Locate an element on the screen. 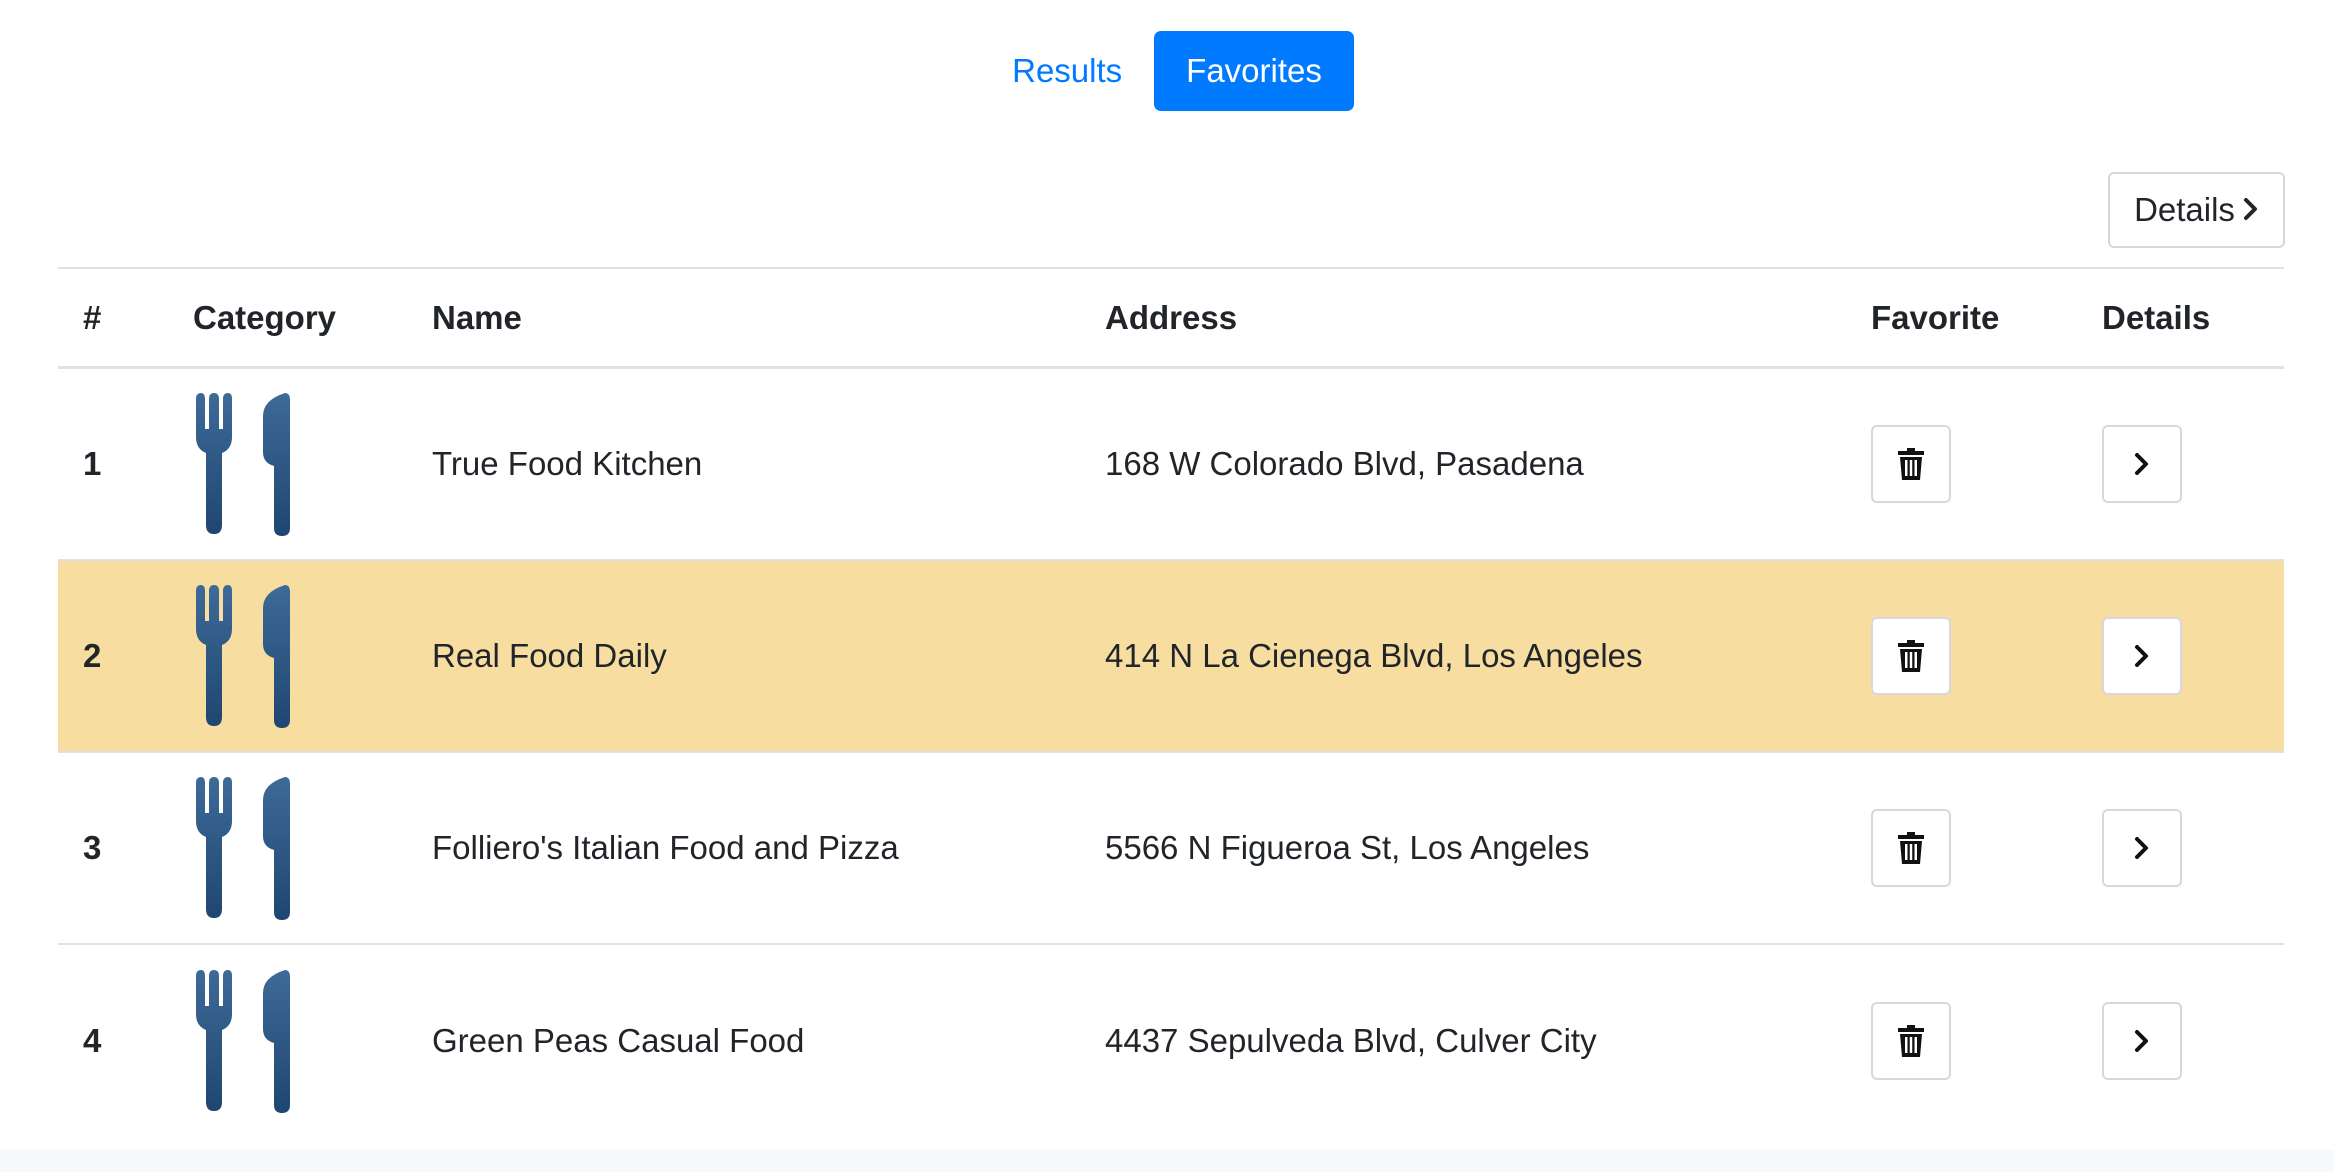 This screenshot has width=2334, height=1172. restaurant-address: 4437 Sepulveda Blvd, Culver City is located at coordinates (1351, 1040).